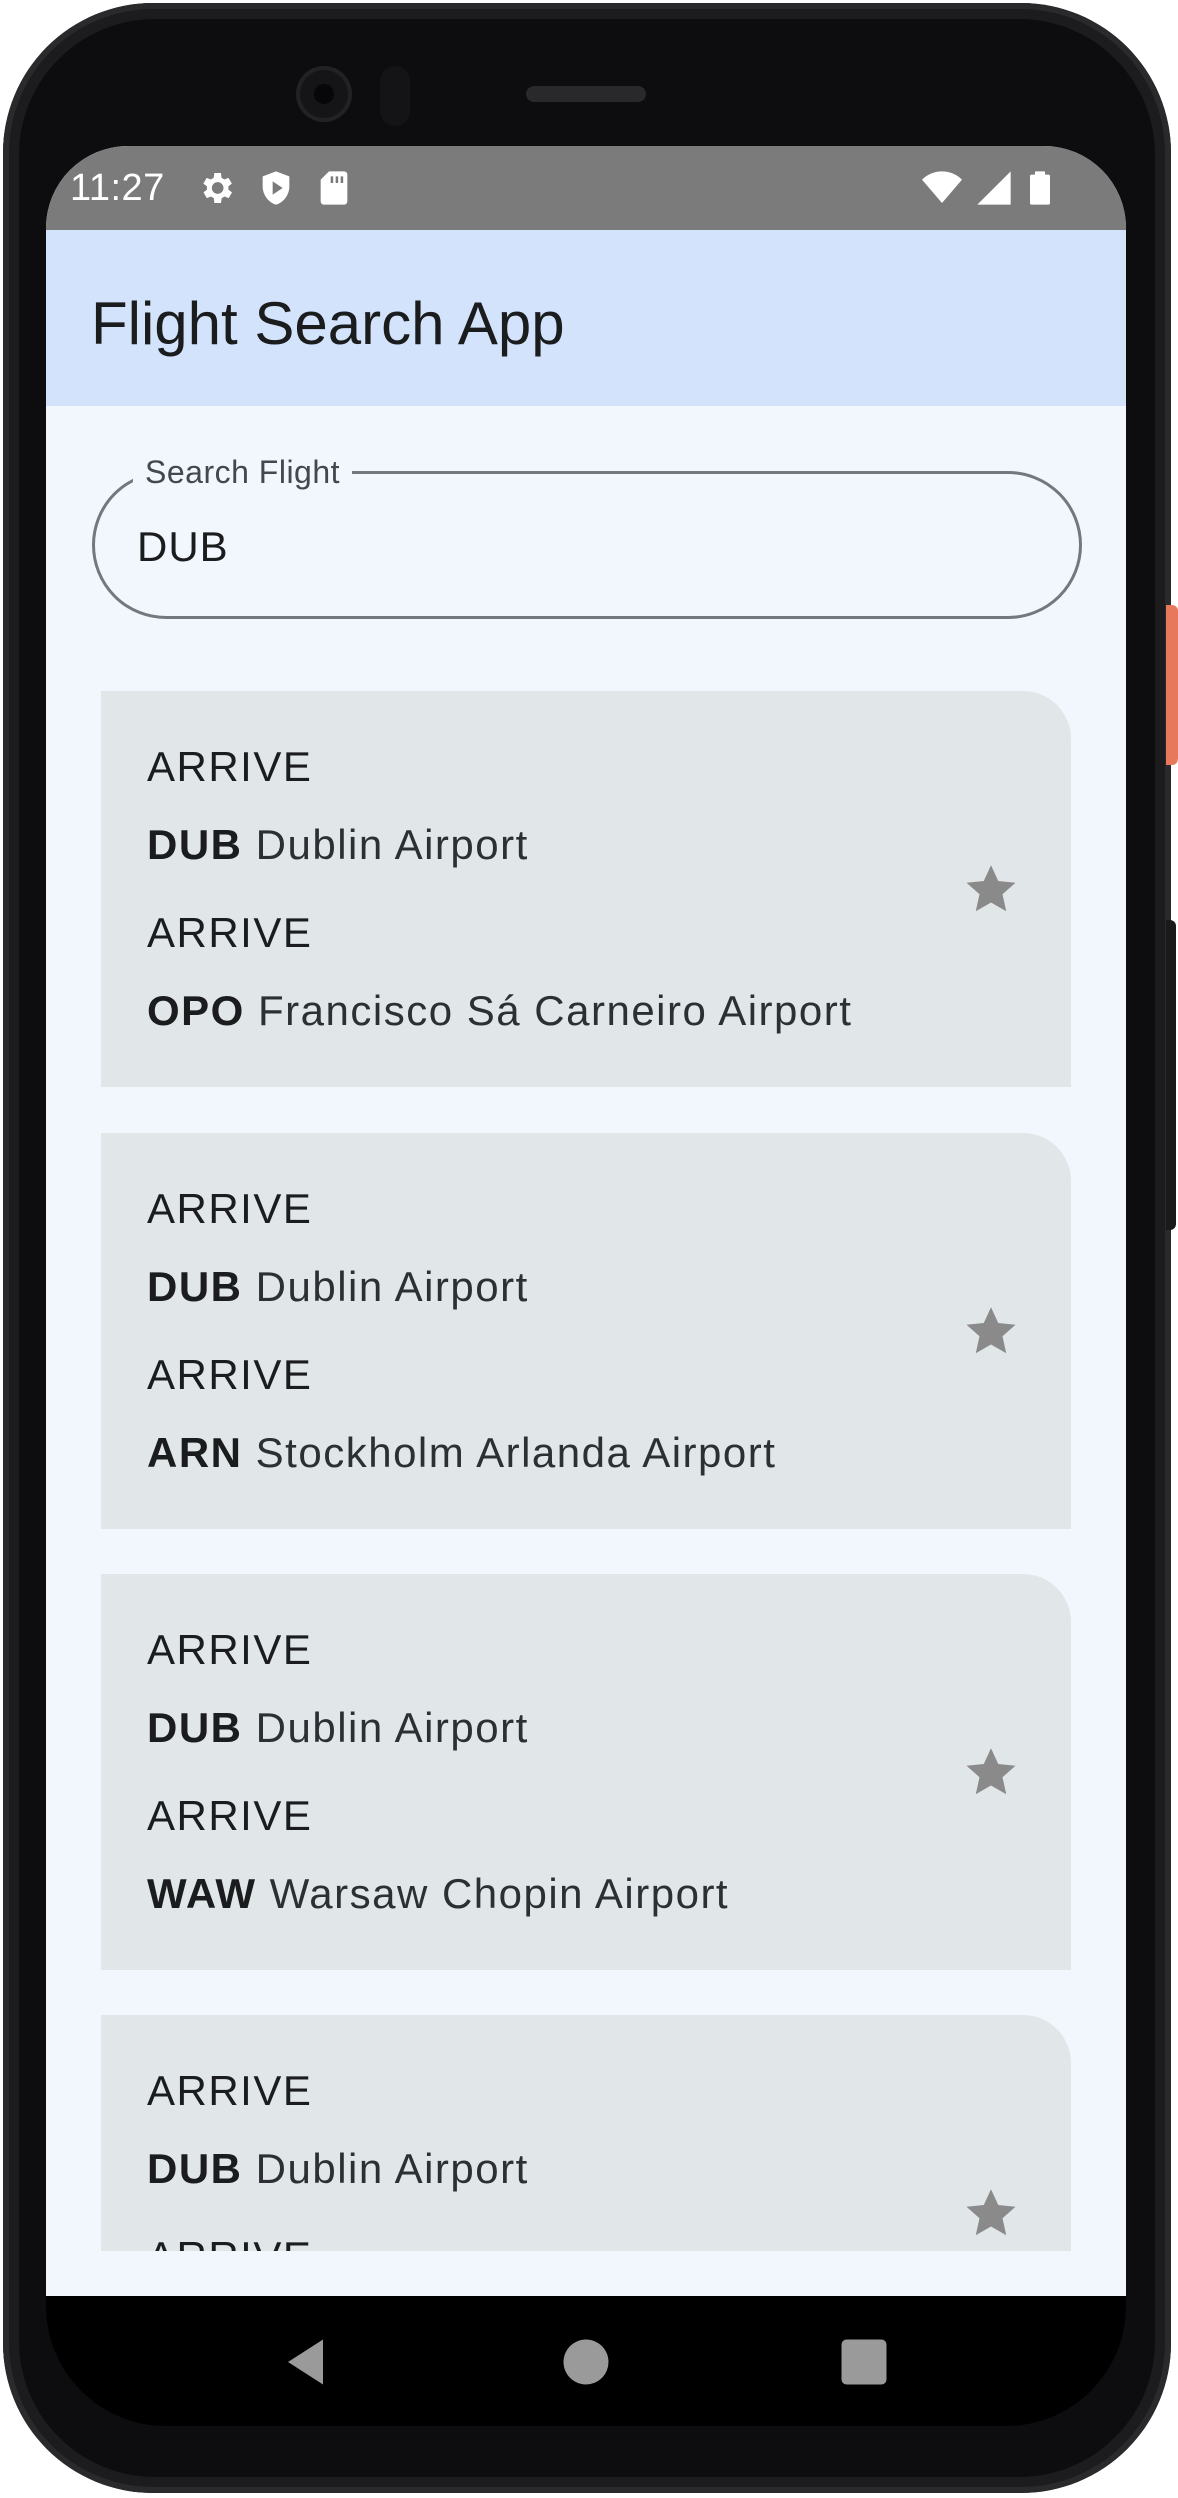 The image size is (1178, 2498). What do you see at coordinates (587, 535) in the screenshot?
I see `search-input: Search Flight DUB` at bounding box center [587, 535].